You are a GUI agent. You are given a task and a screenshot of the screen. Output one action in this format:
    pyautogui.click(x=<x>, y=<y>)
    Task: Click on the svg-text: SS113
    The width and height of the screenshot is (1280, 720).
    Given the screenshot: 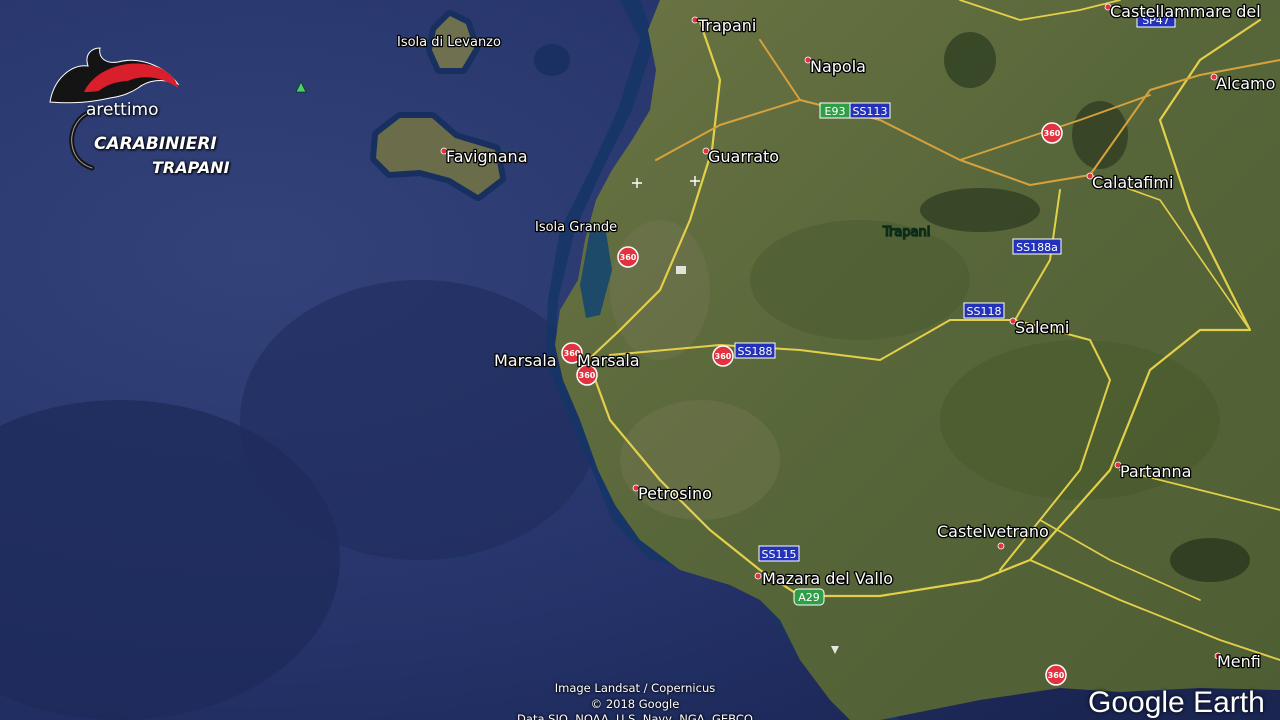 What is the action you would take?
    pyautogui.click(x=870, y=111)
    